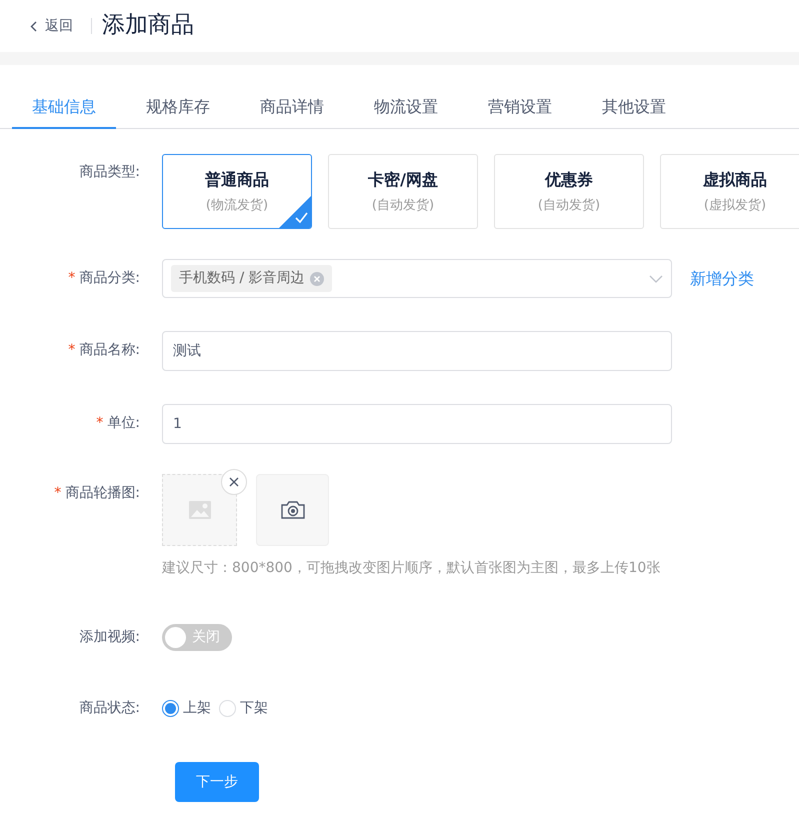 The image size is (799, 833). Describe the element at coordinates (417, 278) in the screenshot. I see `category-select: 手机数码 / 影音周边` at that location.